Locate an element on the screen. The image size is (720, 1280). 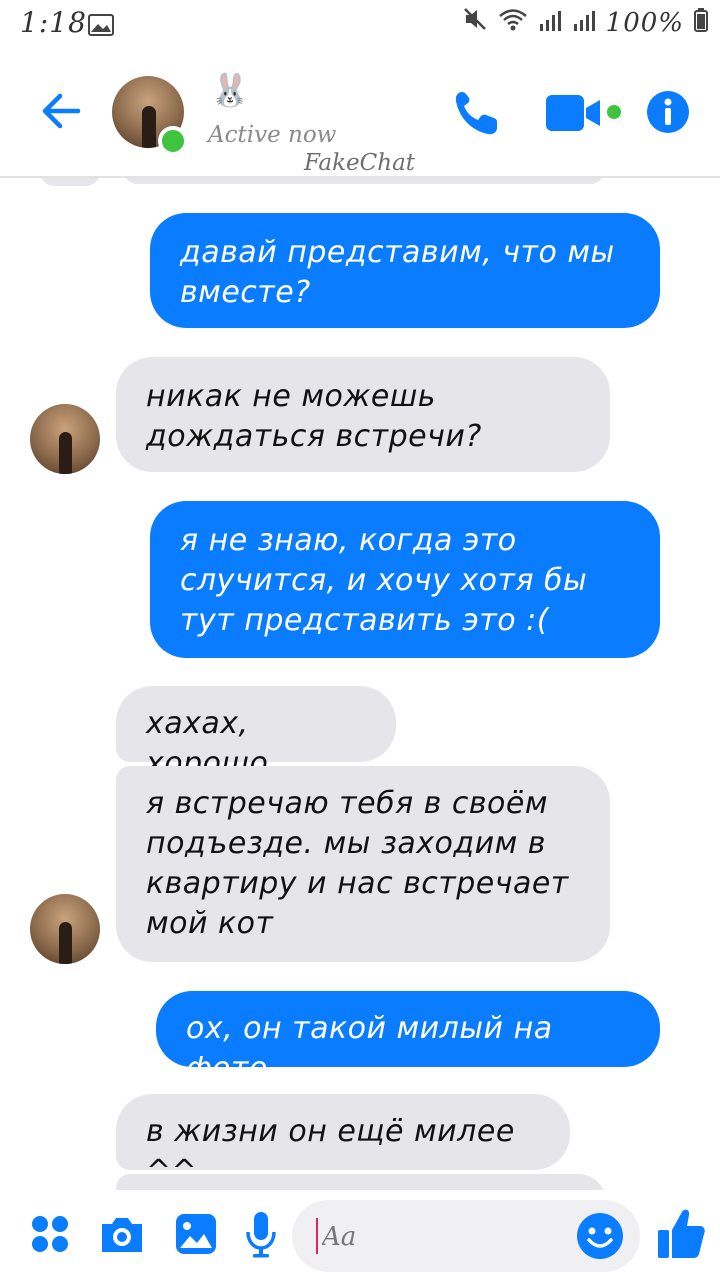
message-bubble-incoming: в жизни он ещё милее ^^ is located at coordinates (343, 1141).